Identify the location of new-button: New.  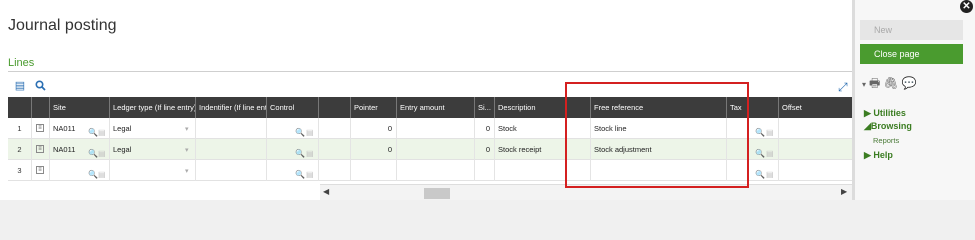
(911, 30).